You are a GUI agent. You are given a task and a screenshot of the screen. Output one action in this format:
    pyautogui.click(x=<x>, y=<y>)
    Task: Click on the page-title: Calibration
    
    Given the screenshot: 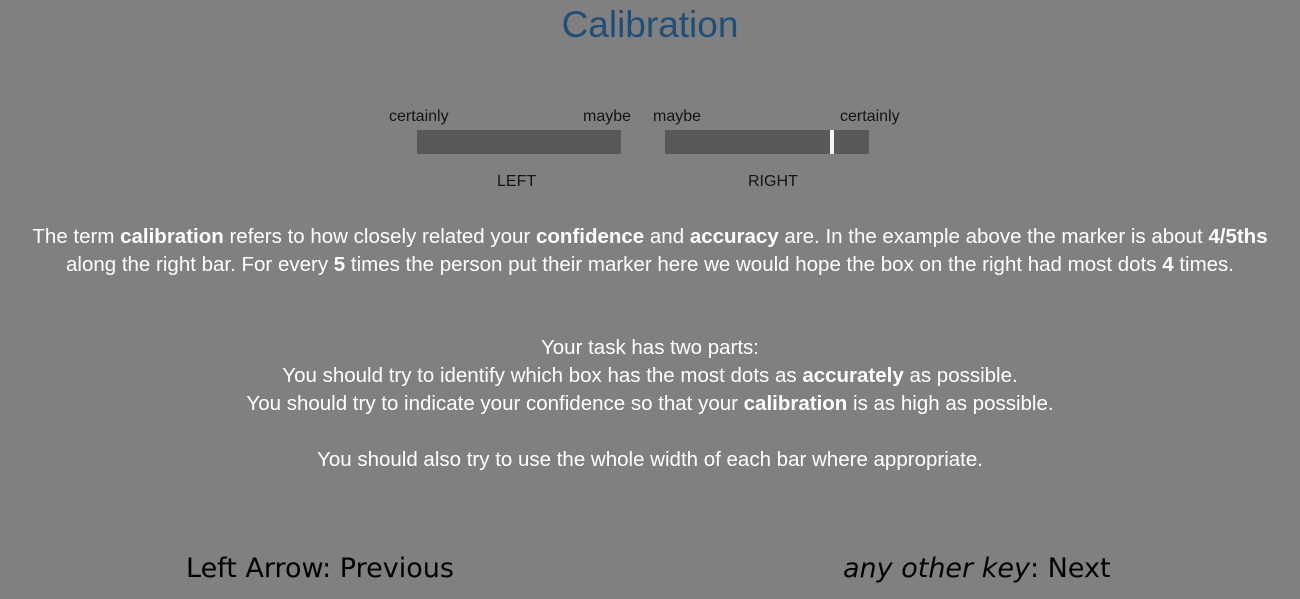 What is the action you would take?
    pyautogui.click(x=650, y=24)
    